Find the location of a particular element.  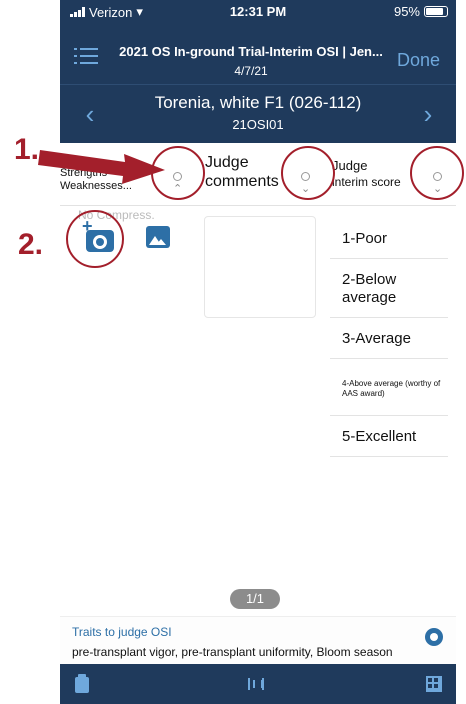

annotation-label-1: 1. is located at coordinates (27, 149).